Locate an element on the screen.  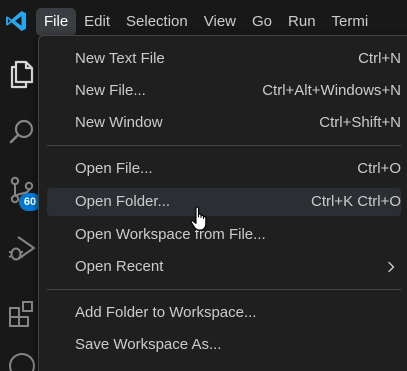
explorer-icon is located at coordinates (22, 74).